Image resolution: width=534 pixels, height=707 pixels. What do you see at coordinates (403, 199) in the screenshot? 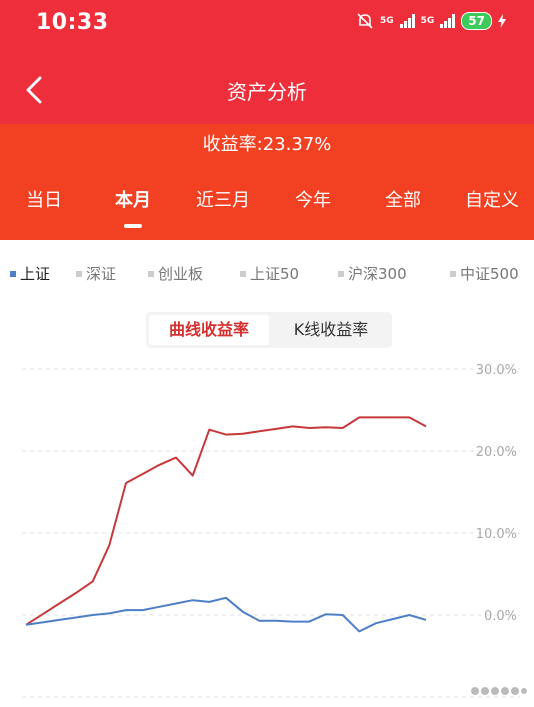
I see `tab-all: 全部` at bounding box center [403, 199].